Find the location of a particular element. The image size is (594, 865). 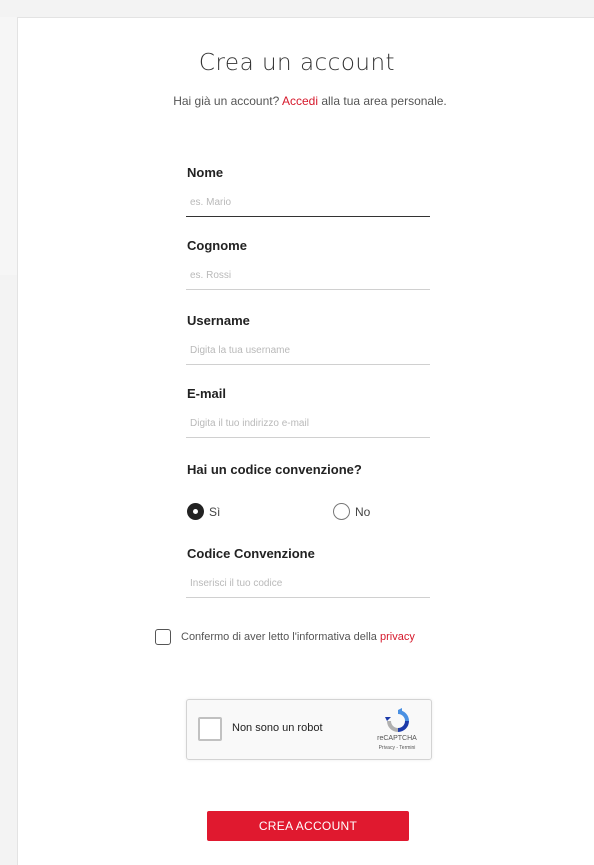

radio-checked-icon is located at coordinates (195, 511).